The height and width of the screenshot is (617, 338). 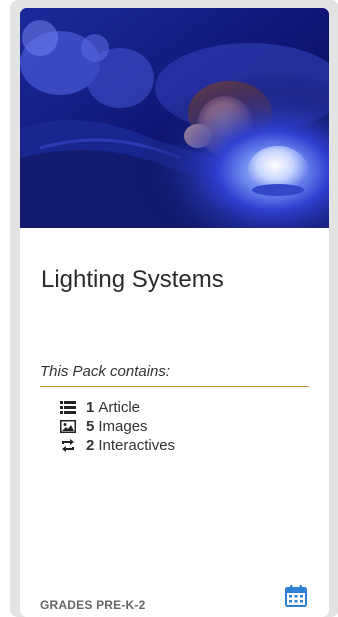 What do you see at coordinates (93, 605) in the screenshot?
I see `grade-level-label: GRADES PRE-K-2` at bounding box center [93, 605].